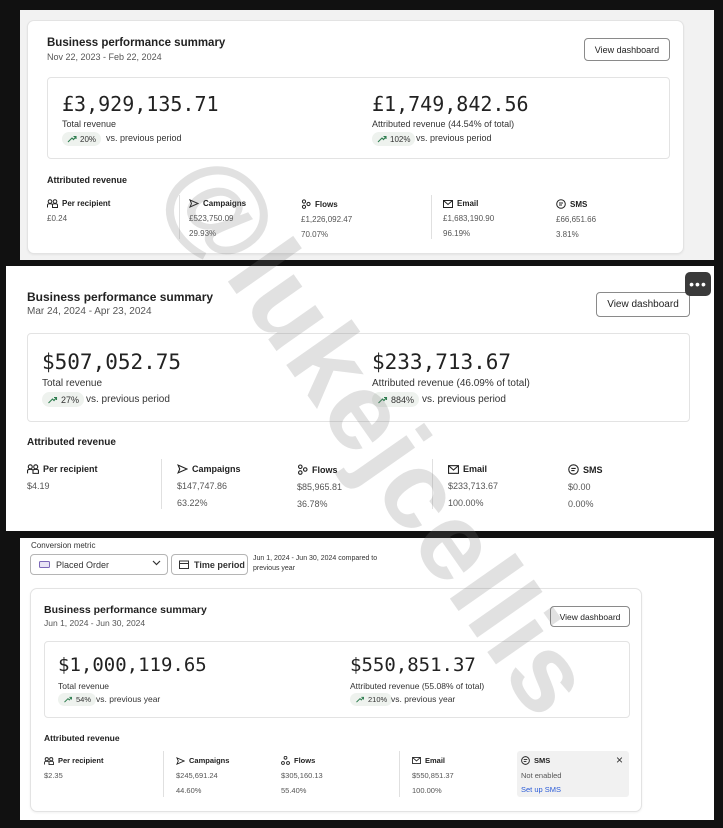  Describe the element at coordinates (481, 124) in the screenshot. I see `attributed-pct: (44.54% of total)` at that location.